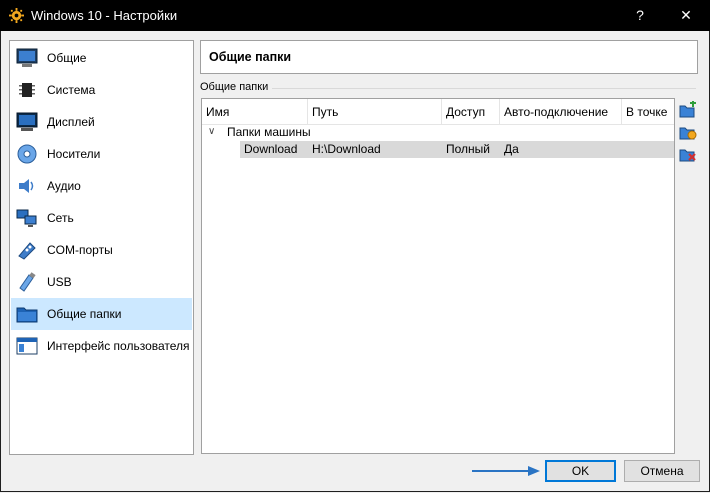 This screenshot has width=710, height=493. Describe the element at coordinates (27, 251) in the screenshot. I see `serial-port-icon` at that location.